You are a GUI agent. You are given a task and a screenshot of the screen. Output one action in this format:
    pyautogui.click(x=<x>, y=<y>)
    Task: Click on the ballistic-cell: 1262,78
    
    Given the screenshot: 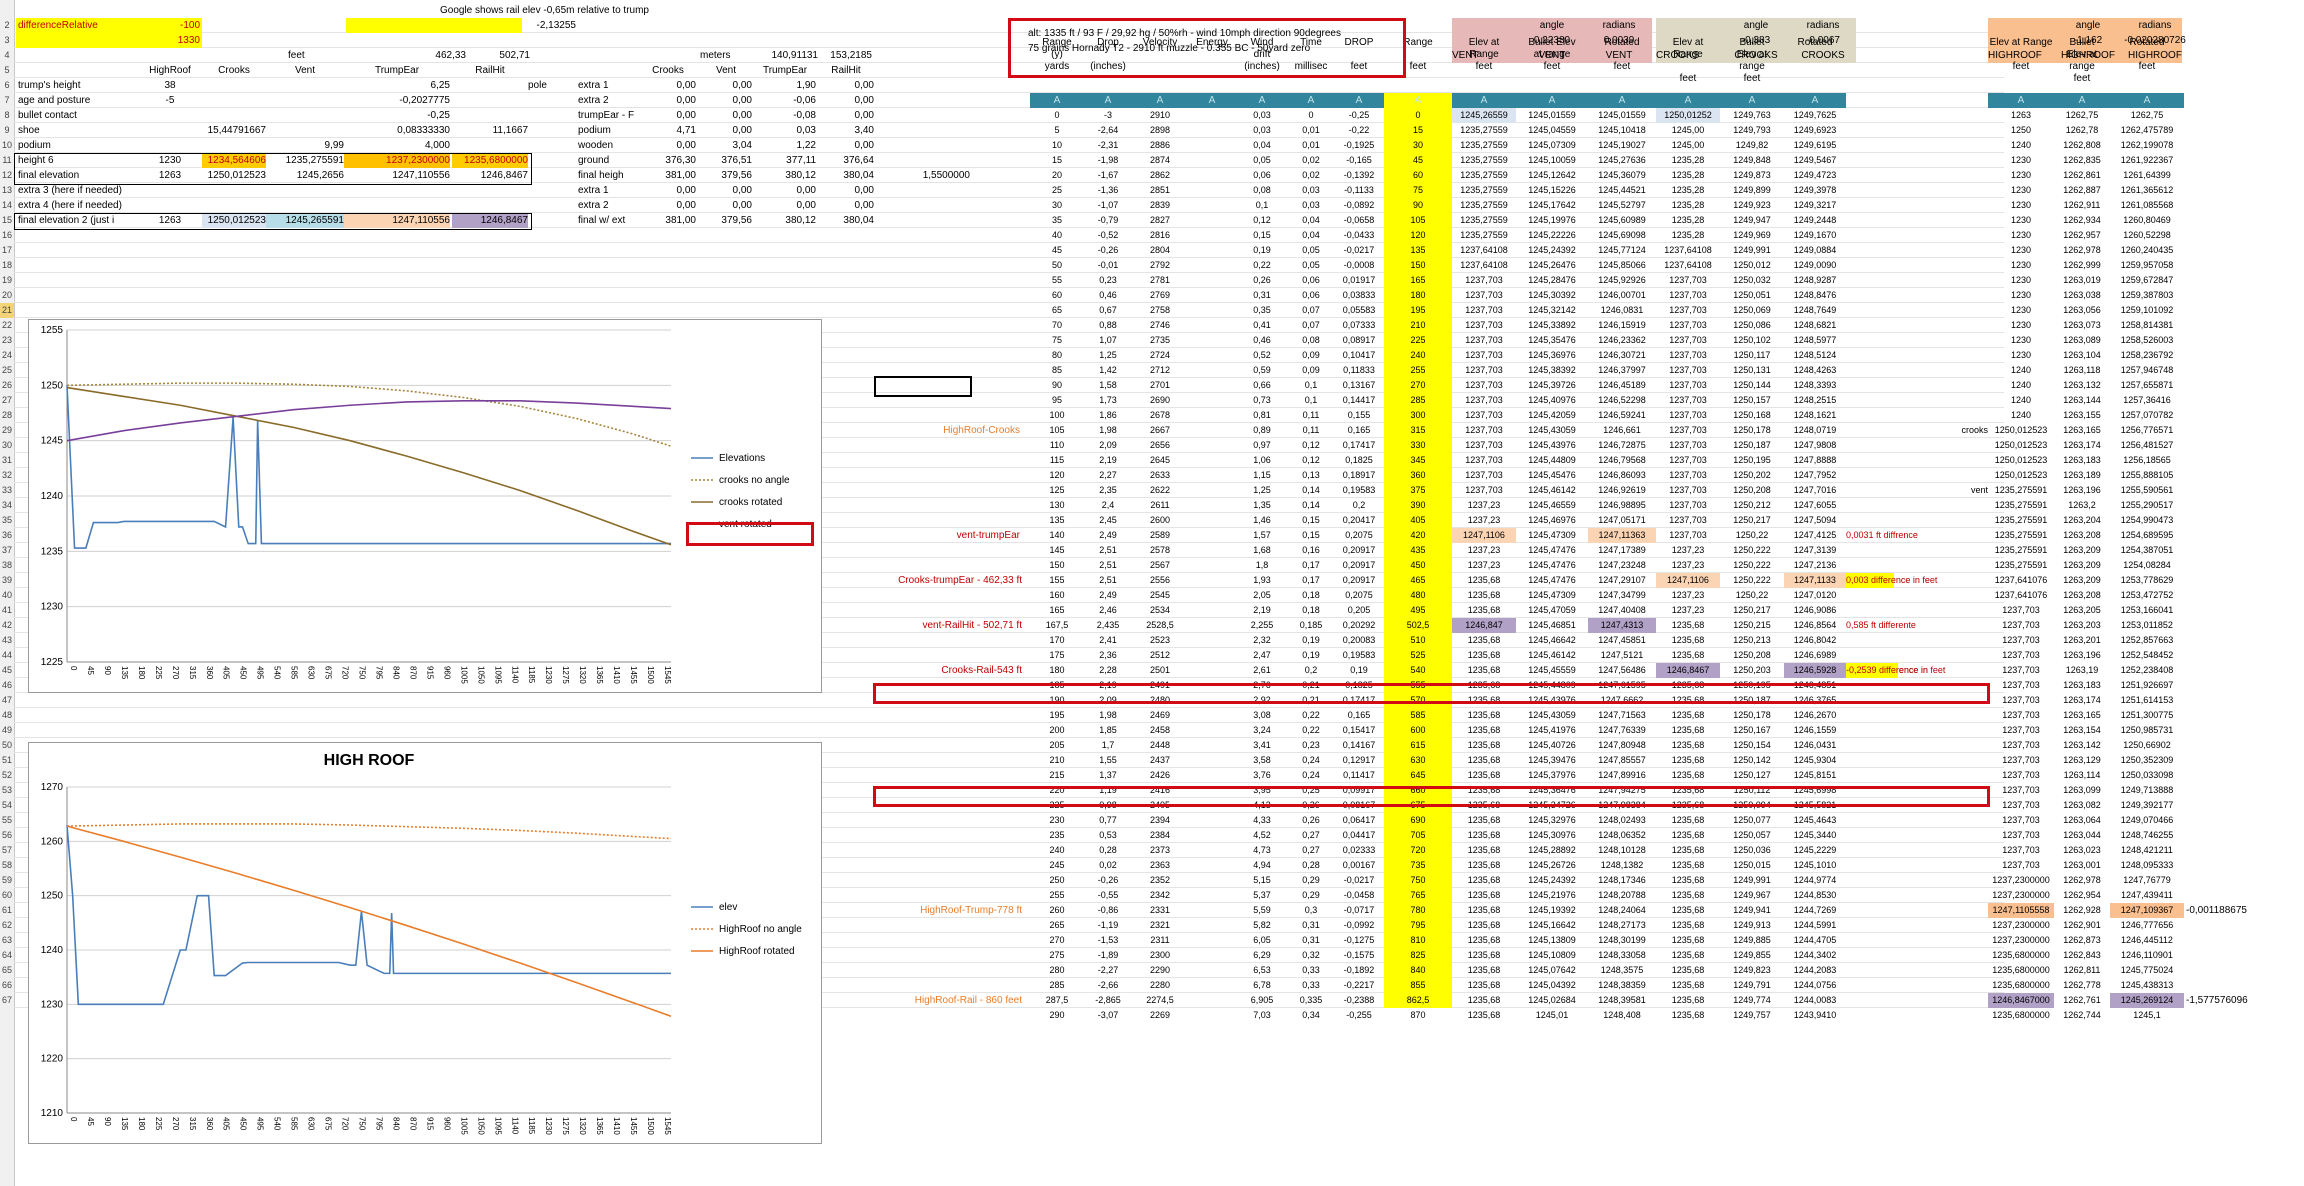 What is the action you would take?
    pyautogui.click(x=2082, y=130)
    